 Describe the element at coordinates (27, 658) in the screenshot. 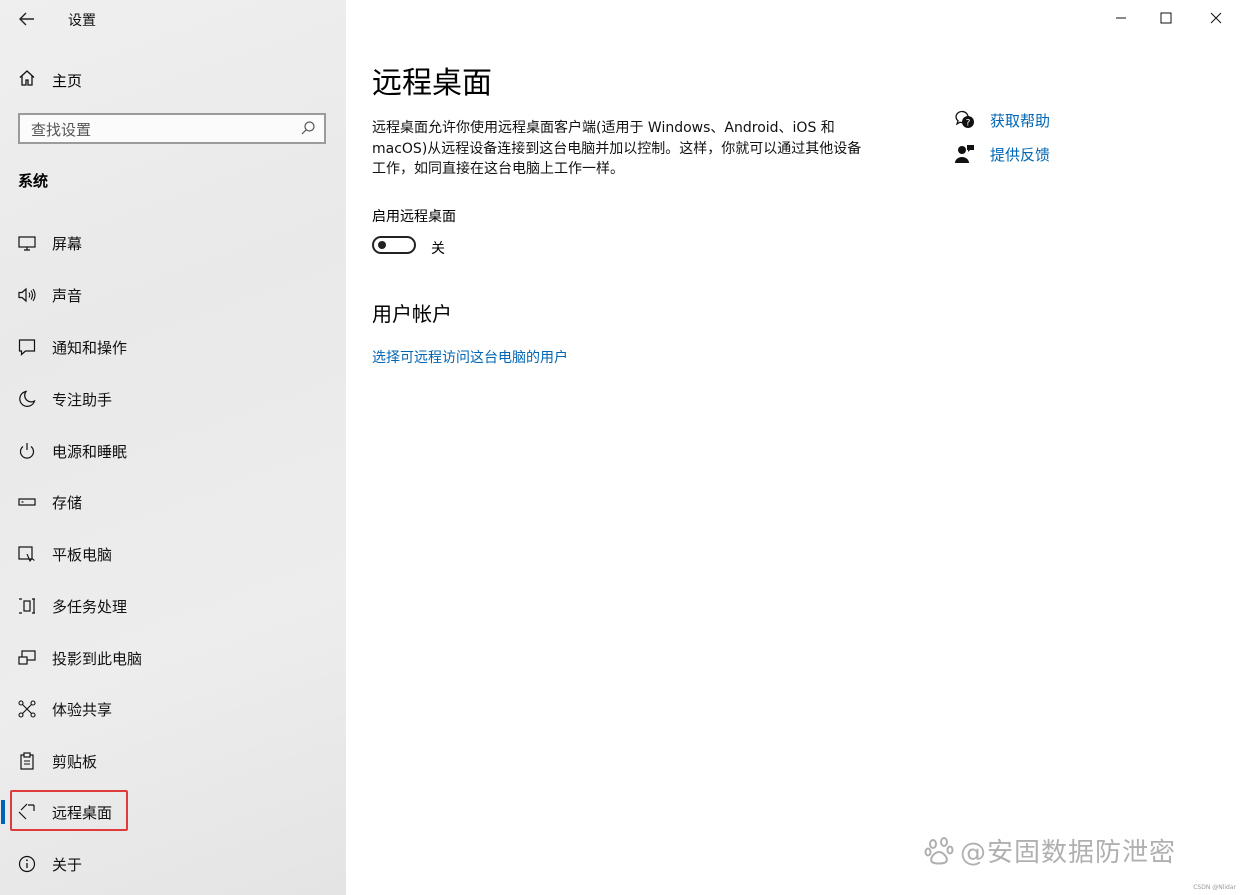

I see `project-icon` at that location.